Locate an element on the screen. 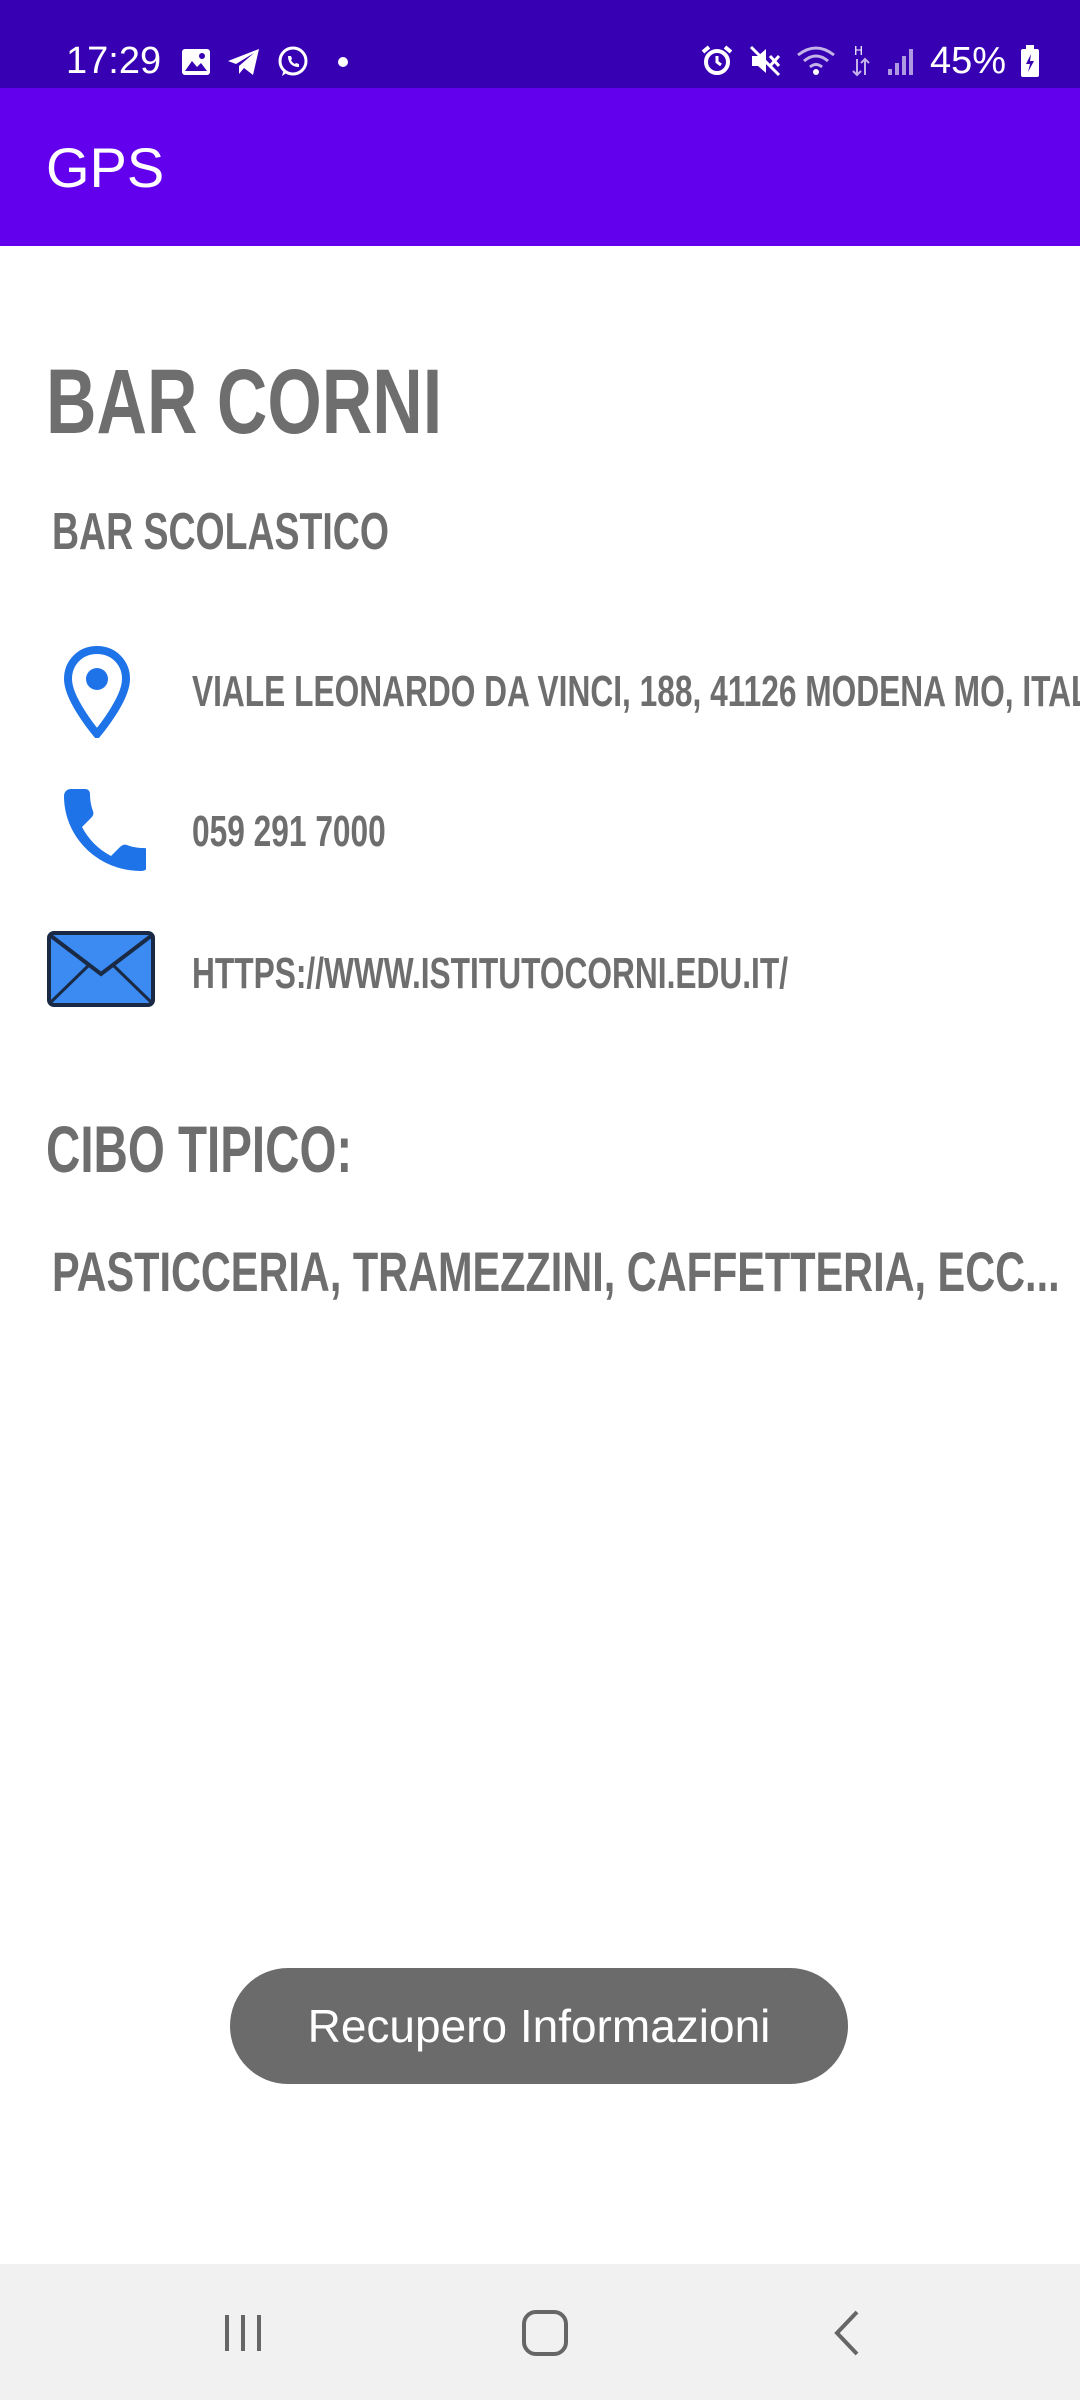 This screenshot has height=2400, width=1080. app-bar: GPS is located at coordinates (540, 167).